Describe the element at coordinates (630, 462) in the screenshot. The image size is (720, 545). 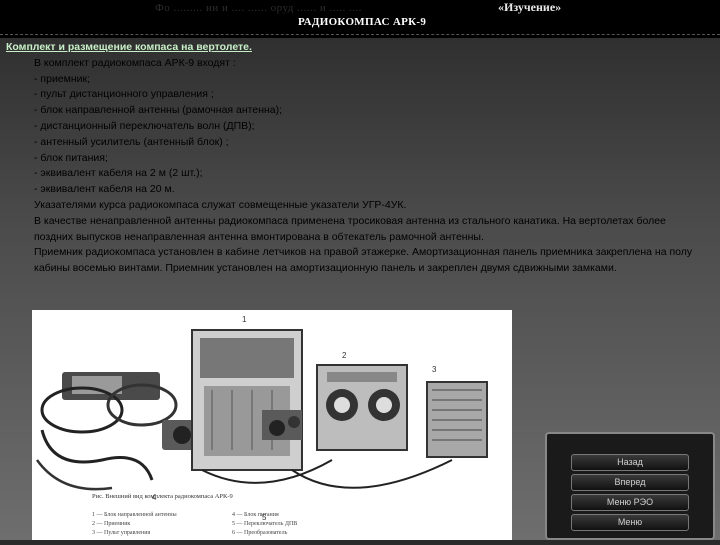
I see `back-button: Назад` at that location.